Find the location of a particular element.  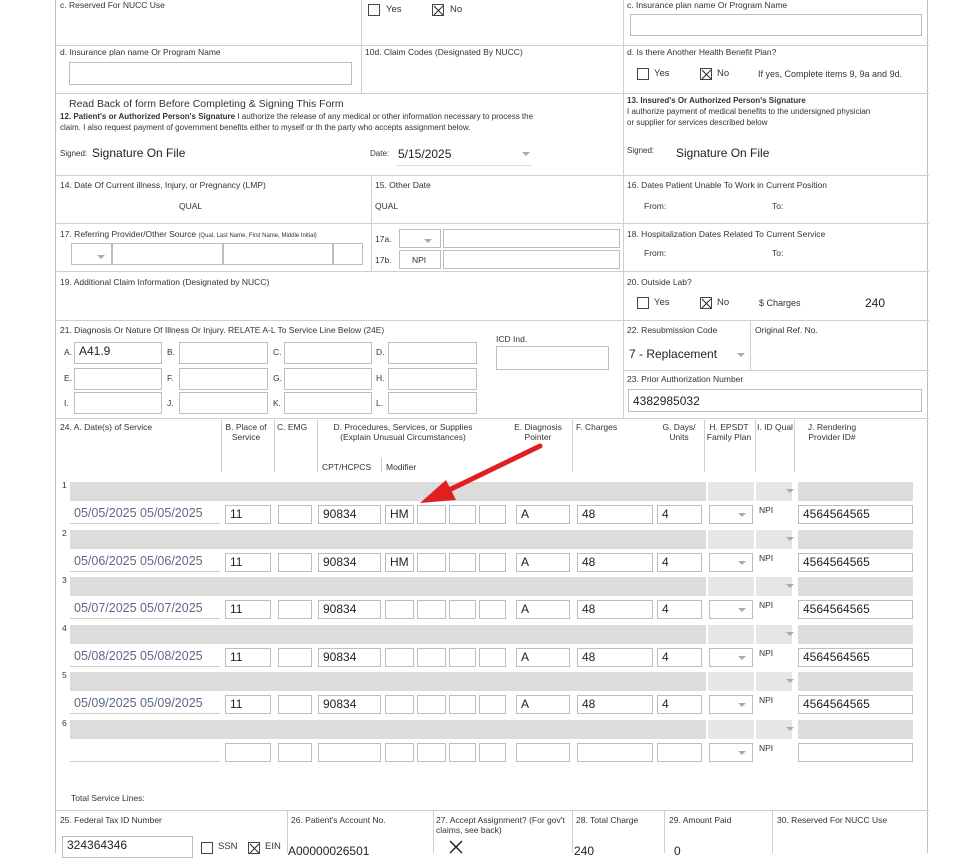

diagnosis-d-input is located at coordinates (432, 353).